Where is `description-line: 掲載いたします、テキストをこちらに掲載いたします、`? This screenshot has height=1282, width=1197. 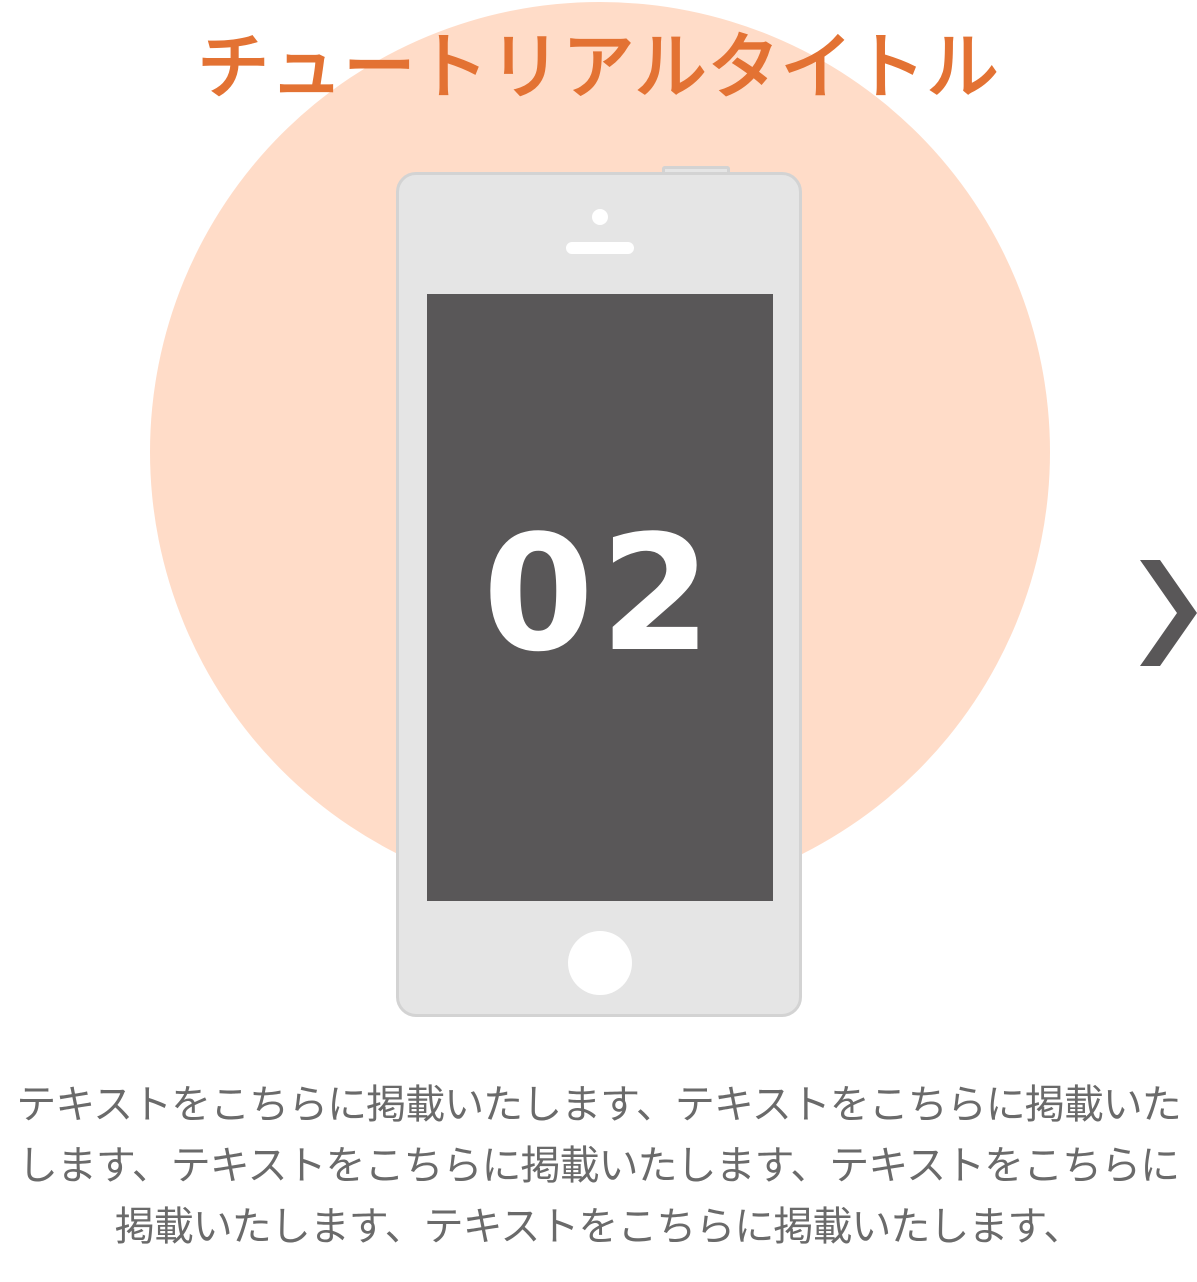 description-line: 掲載いたします、テキストをこちらに掲載いたします、 is located at coordinates (598, 1227).